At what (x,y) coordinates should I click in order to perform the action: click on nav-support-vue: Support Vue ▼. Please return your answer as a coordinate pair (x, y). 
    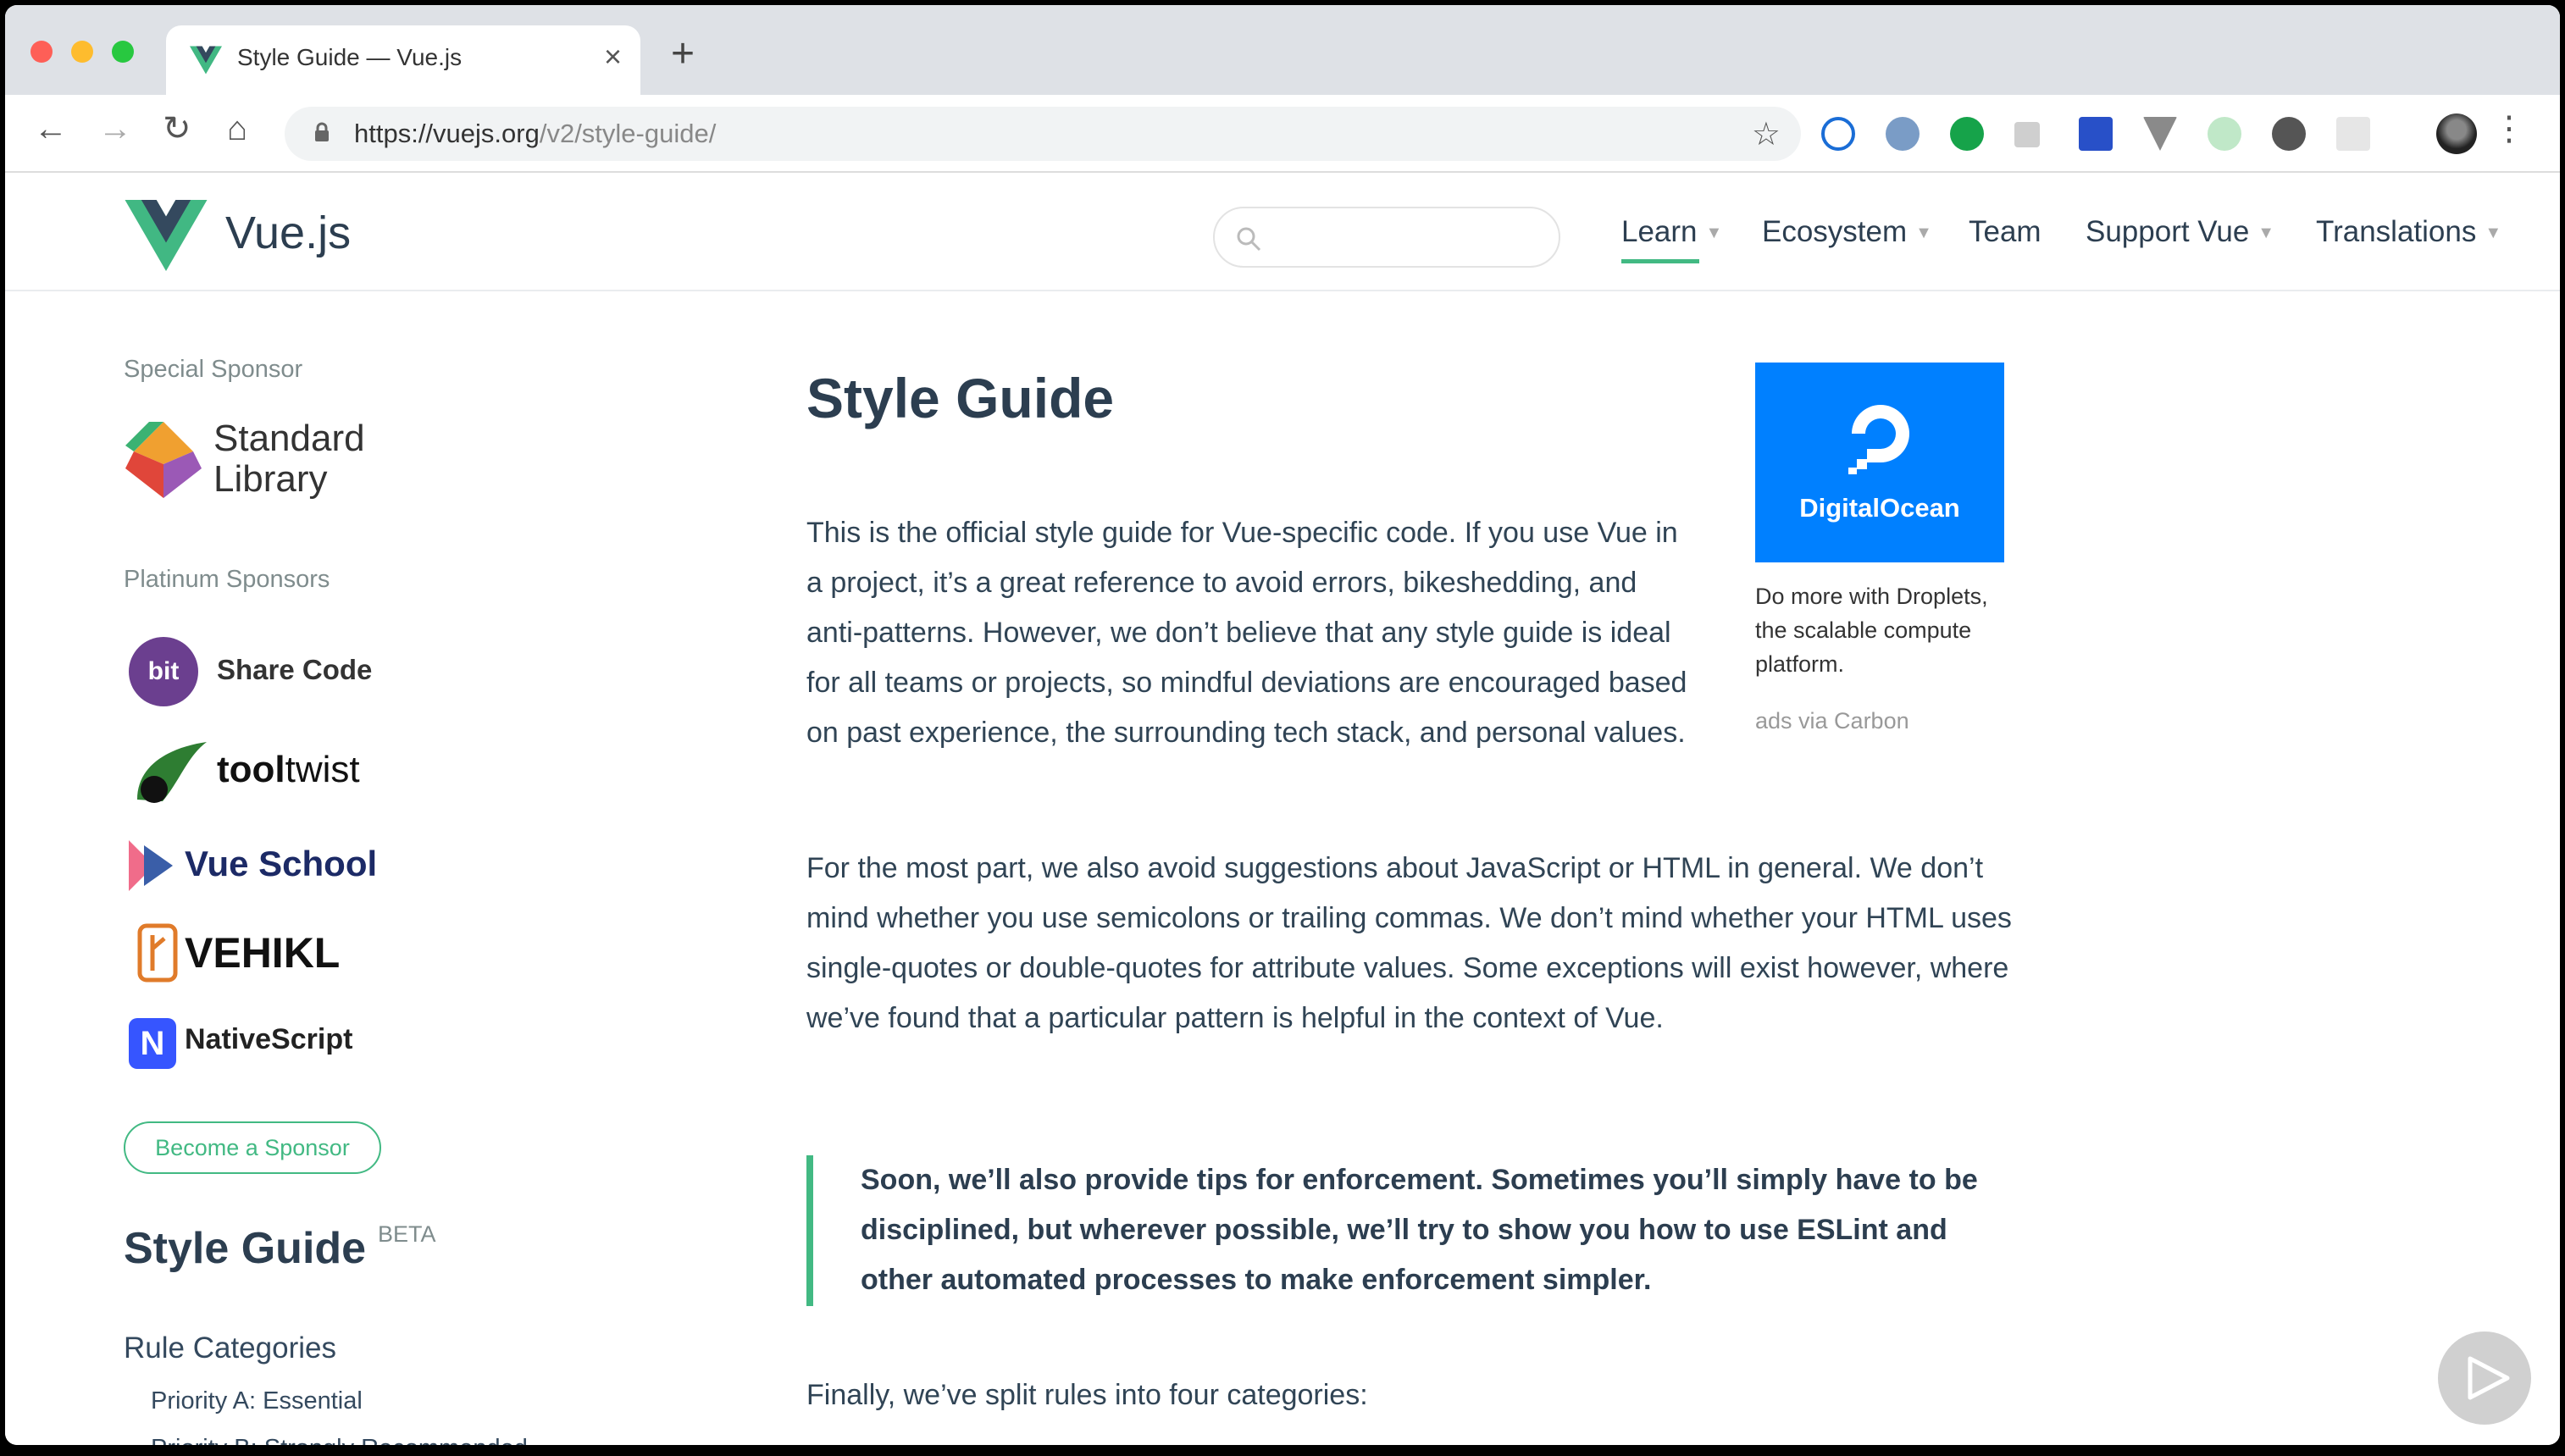
    Looking at the image, I should click on (2180, 232).